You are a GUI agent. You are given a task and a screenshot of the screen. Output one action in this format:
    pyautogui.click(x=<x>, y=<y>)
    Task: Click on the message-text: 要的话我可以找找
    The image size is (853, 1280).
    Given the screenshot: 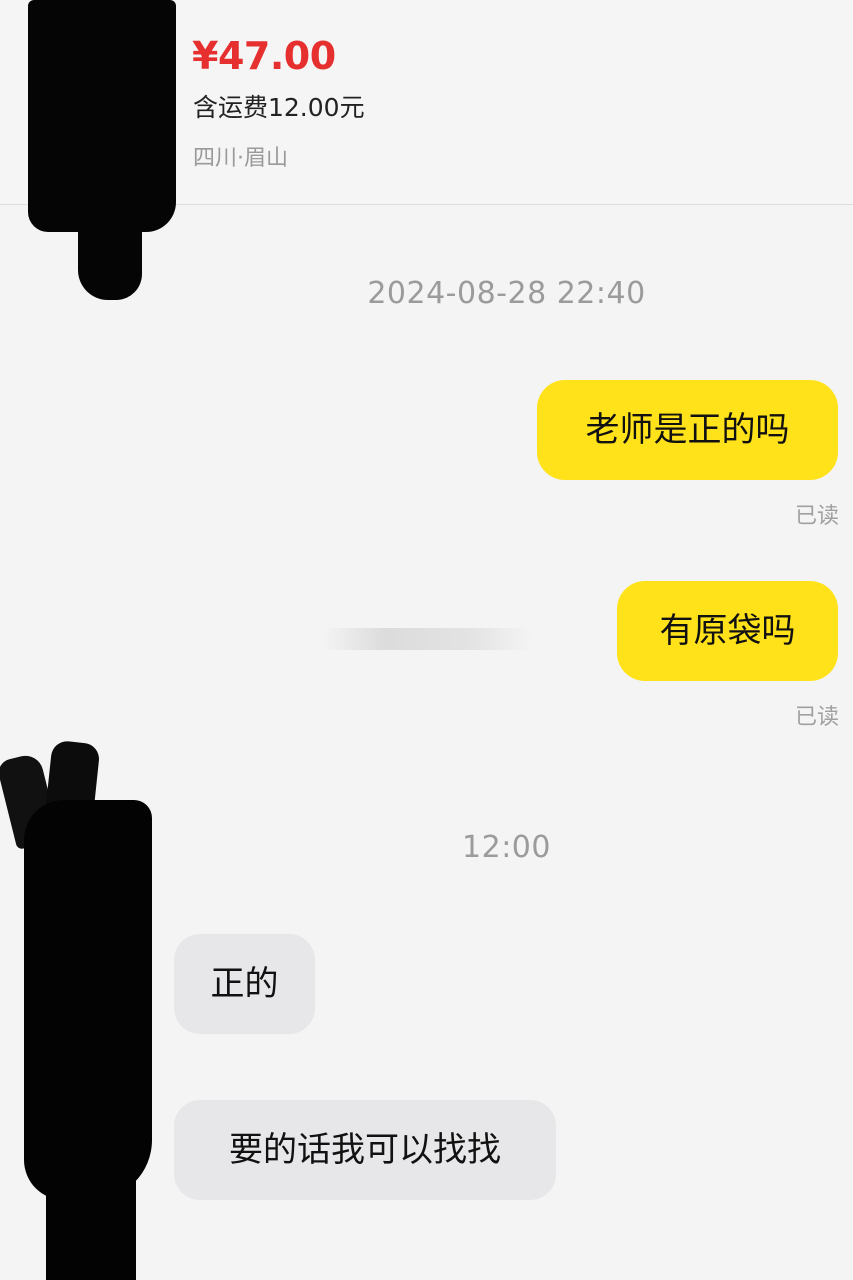 What is the action you would take?
    pyautogui.click(x=365, y=1150)
    